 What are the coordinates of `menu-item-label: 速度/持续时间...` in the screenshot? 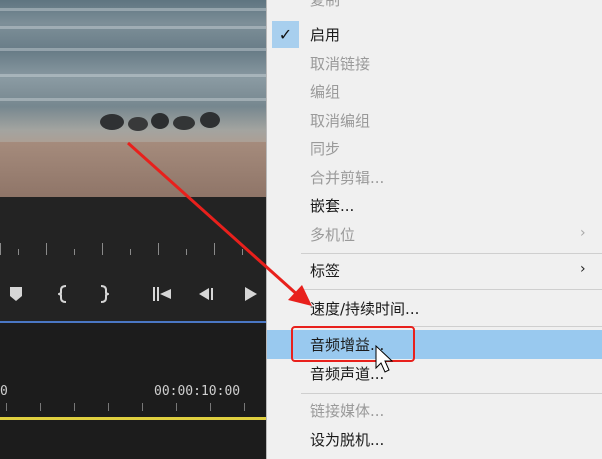 It's located at (365, 309).